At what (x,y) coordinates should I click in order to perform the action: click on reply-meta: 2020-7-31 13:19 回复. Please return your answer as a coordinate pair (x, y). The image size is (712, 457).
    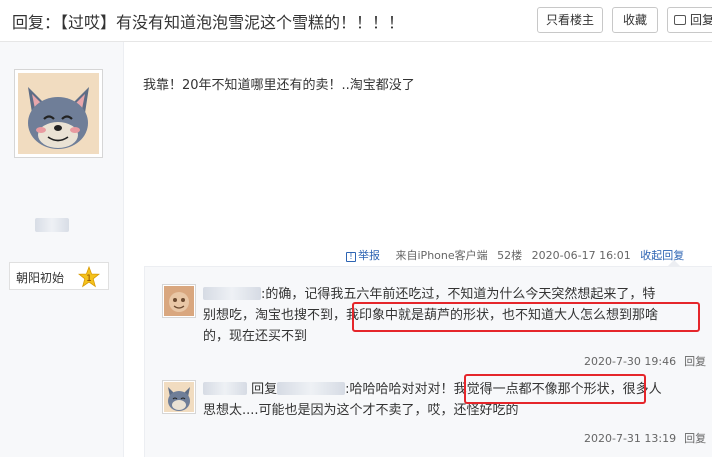
    Looking at the image, I should click on (645, 438).